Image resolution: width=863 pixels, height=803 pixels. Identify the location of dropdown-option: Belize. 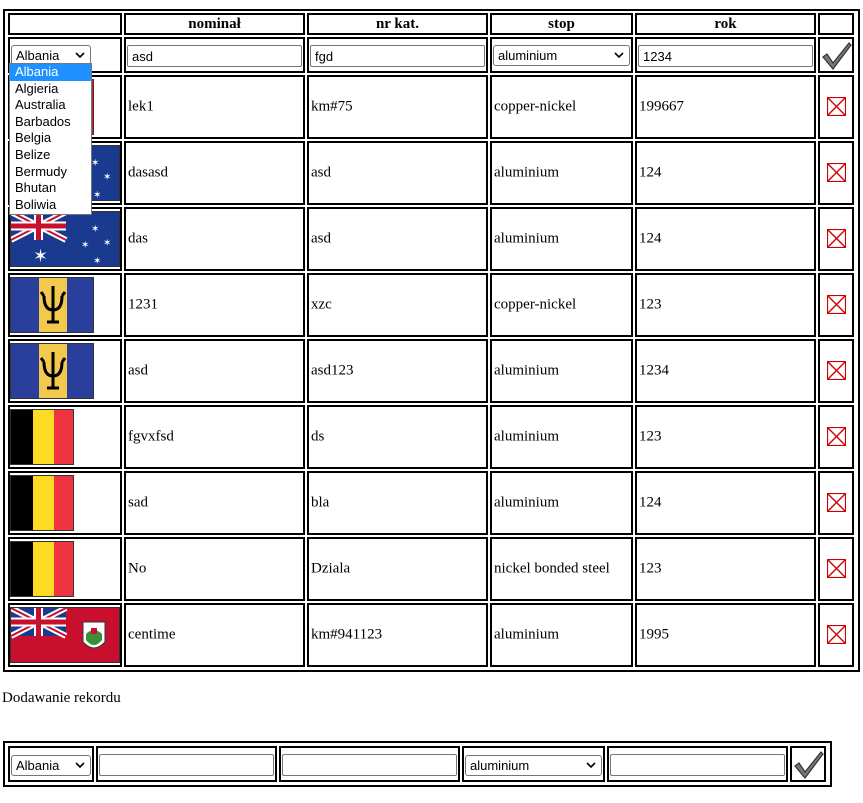
(50, 155).